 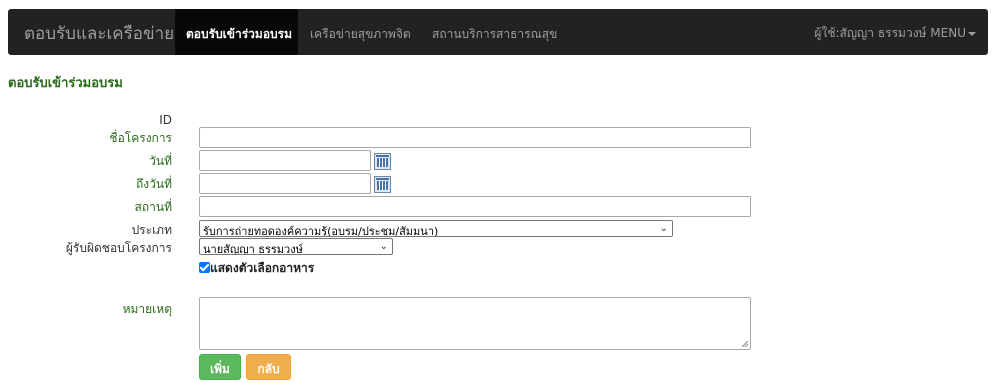 What do you see at coordinates (285, 183) in the screenshot?
I see `to-date-input` at bounding box center [285, 183].